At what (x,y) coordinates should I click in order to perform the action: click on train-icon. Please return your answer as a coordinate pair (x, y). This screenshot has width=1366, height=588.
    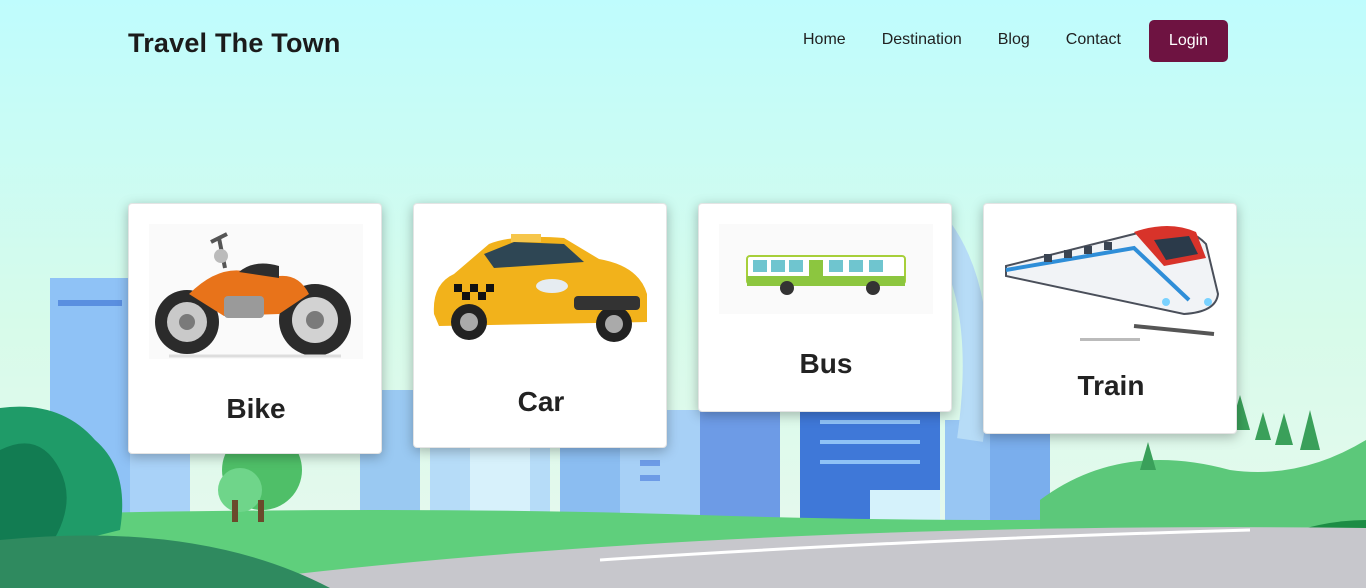
    Looking at the image, I should click on (1112, 283).